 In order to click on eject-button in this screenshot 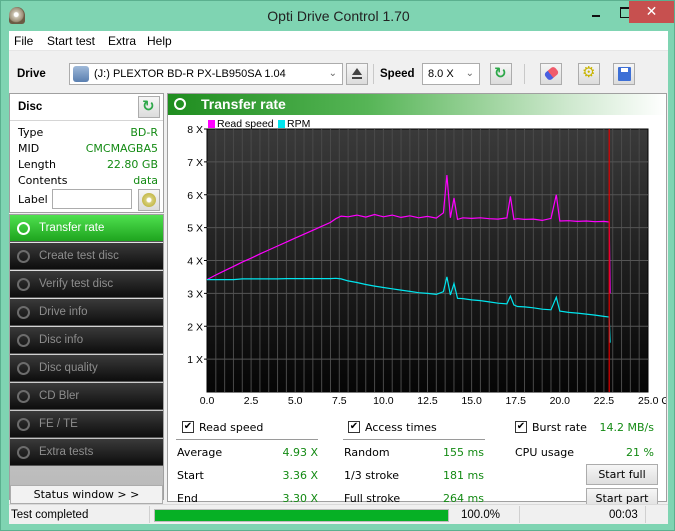, I will do `click(357, 74)`.